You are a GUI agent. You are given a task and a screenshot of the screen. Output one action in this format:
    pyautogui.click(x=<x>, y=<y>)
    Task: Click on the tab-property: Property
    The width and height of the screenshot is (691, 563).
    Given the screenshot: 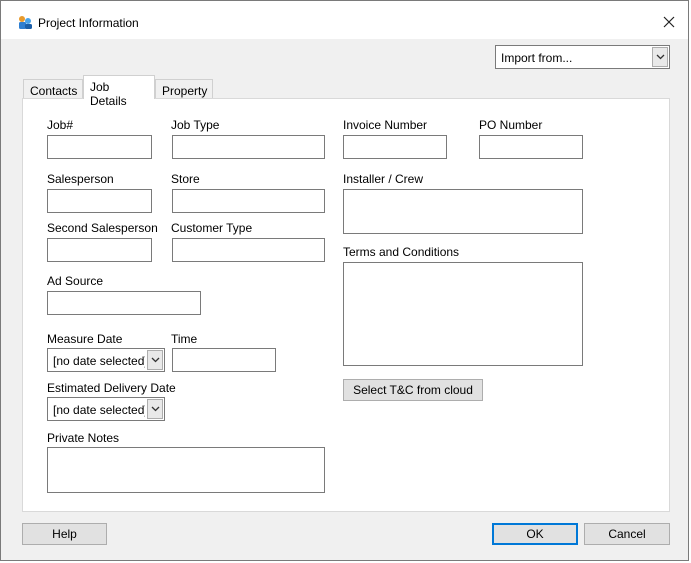 What is the action you would take?
    pyautogui.click(x=184, y=89)
    